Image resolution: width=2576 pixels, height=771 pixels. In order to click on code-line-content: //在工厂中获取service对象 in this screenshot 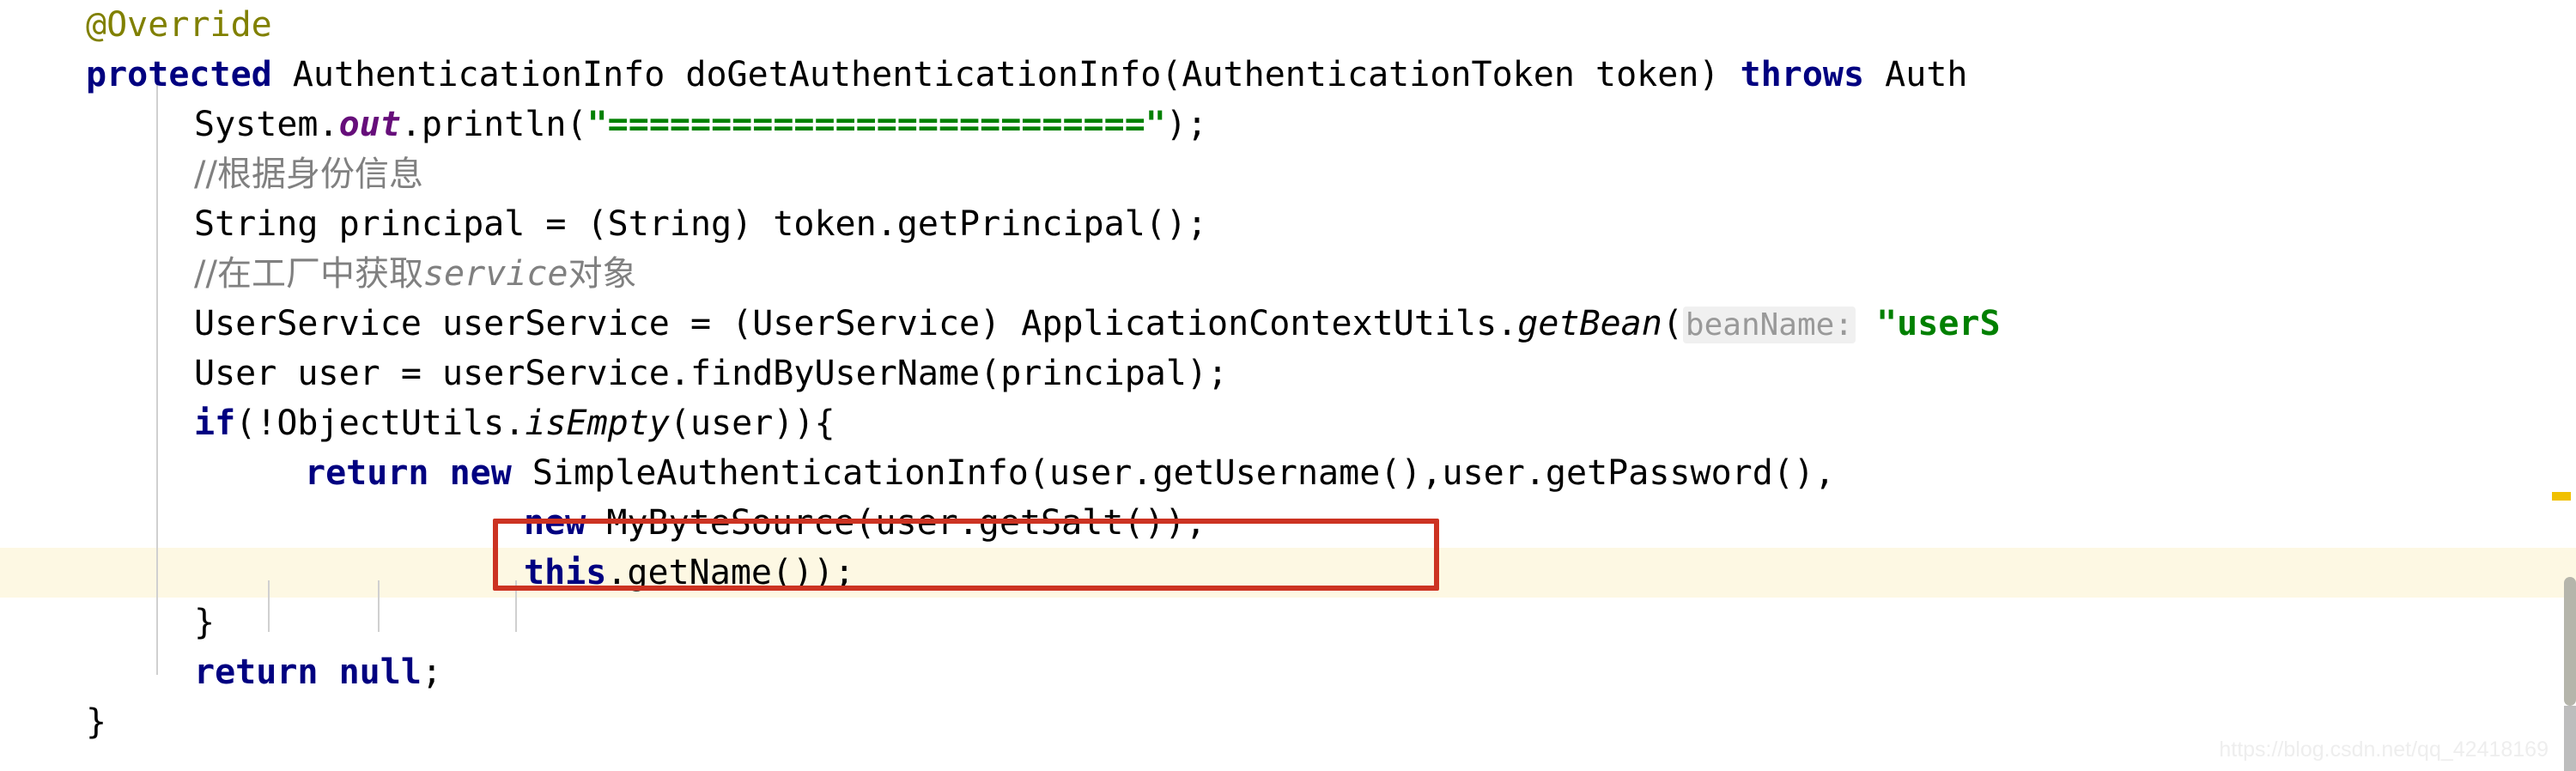, I will do `click(415, 274)`.